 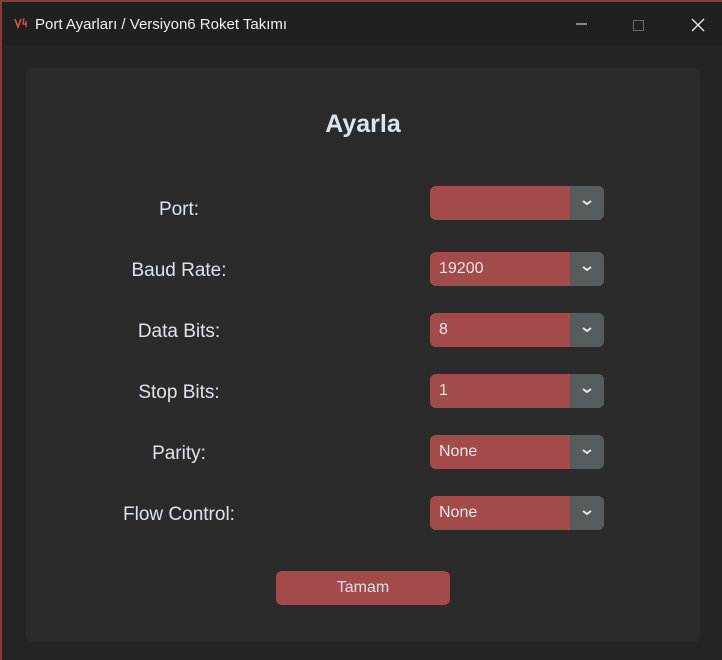 What do you see at coordinates (179, 270) in the screenshot?
I see `baud-rate-label: Baud Rate:` at bounding box center [179, 270].